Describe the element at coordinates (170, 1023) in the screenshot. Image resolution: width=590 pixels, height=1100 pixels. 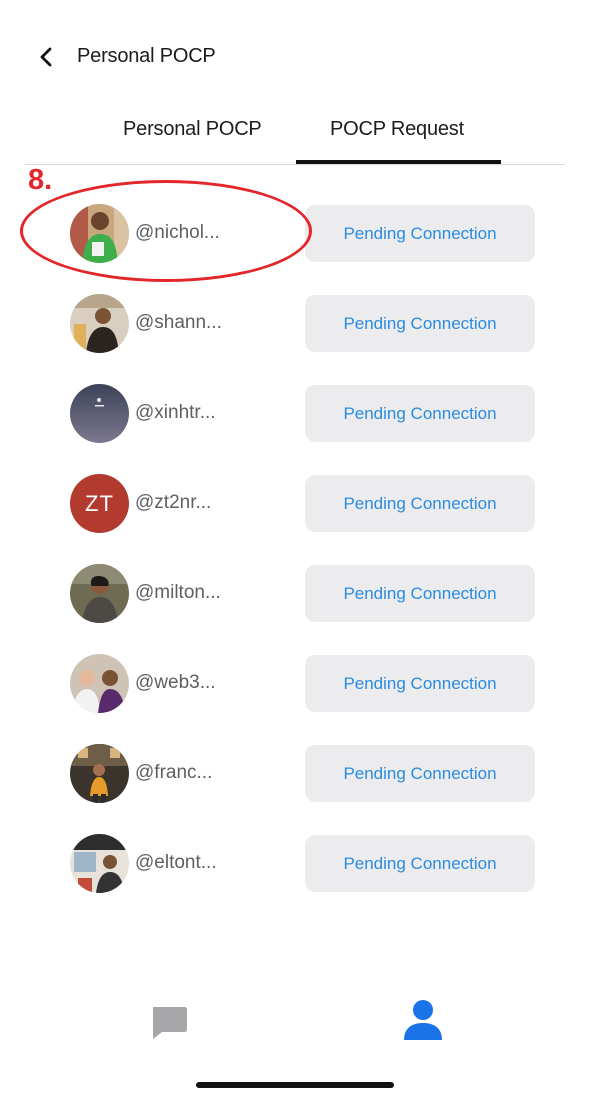
I see `chat-icon` at that location.